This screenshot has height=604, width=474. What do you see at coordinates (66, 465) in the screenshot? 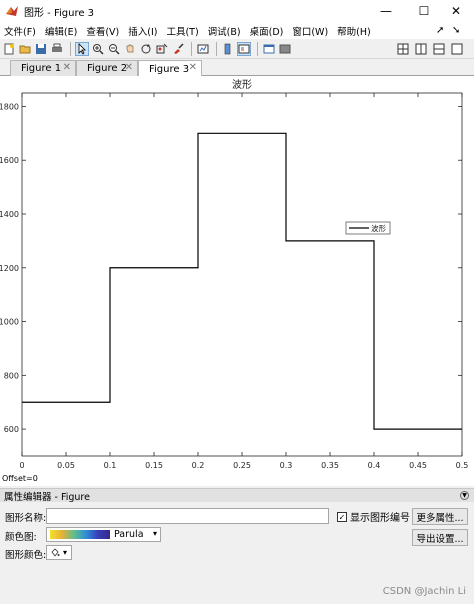
I see `x-tick-label: 0.05` at bounding box center [66, 465].